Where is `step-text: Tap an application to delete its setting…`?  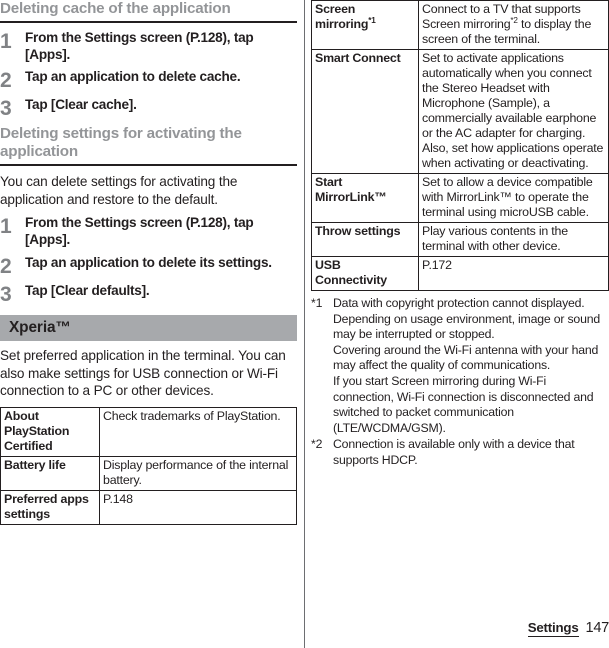 step-text: Tap an application to delete its setting… is located at coordinates (148, 263).